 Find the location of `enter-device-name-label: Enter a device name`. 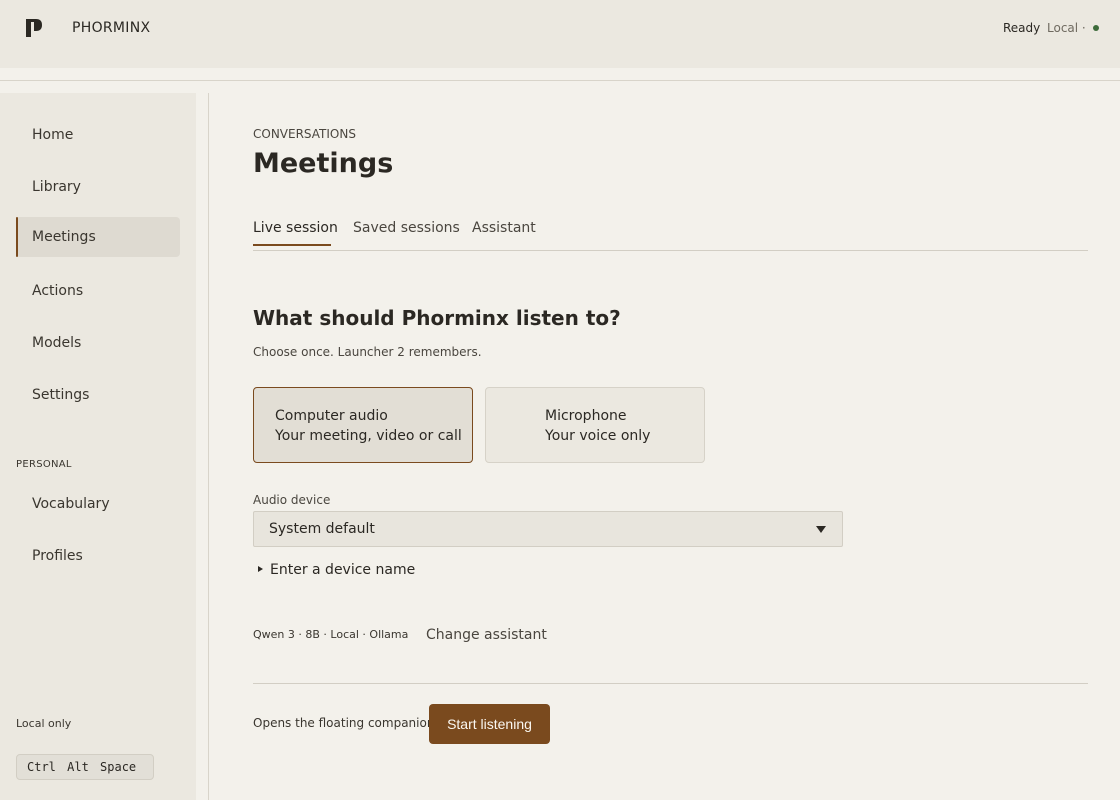

enter-device-name-label: Enter a device name is located at coordinates (343, 570).